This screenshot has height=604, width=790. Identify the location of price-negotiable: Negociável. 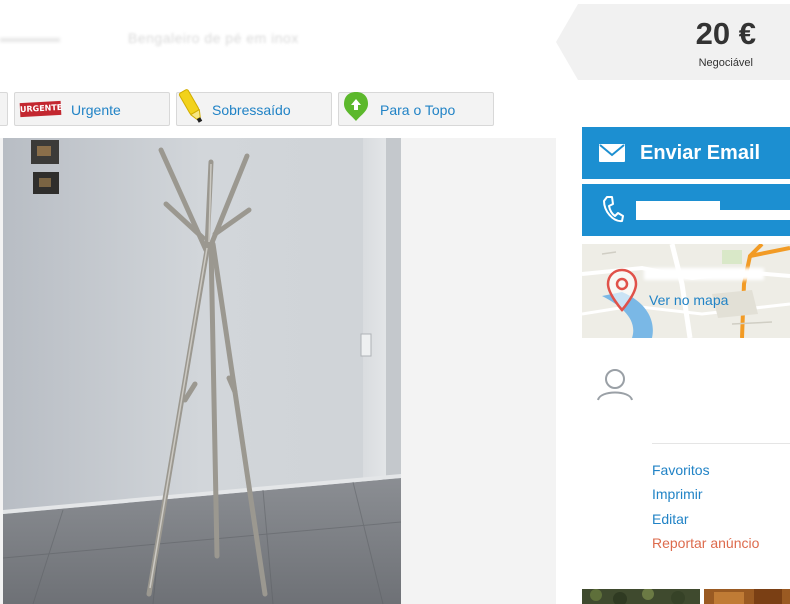
(725, 63).